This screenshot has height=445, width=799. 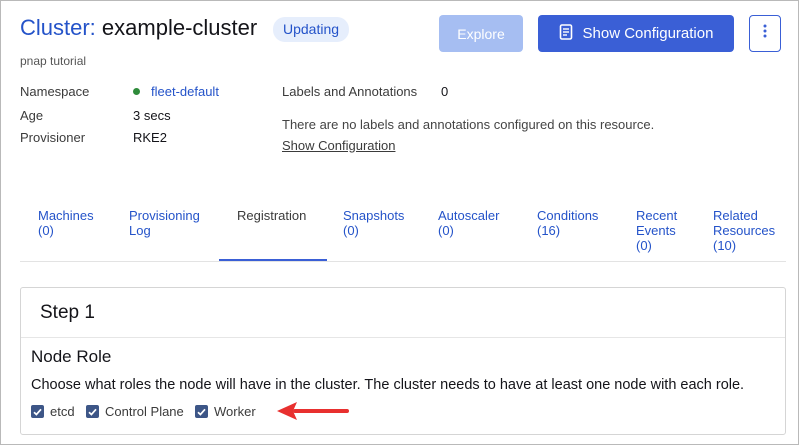 What do you see at coordinates (55, 91) in the screenshot?
I see `namespace-label: Namespace` at bounding box center [55, 91].